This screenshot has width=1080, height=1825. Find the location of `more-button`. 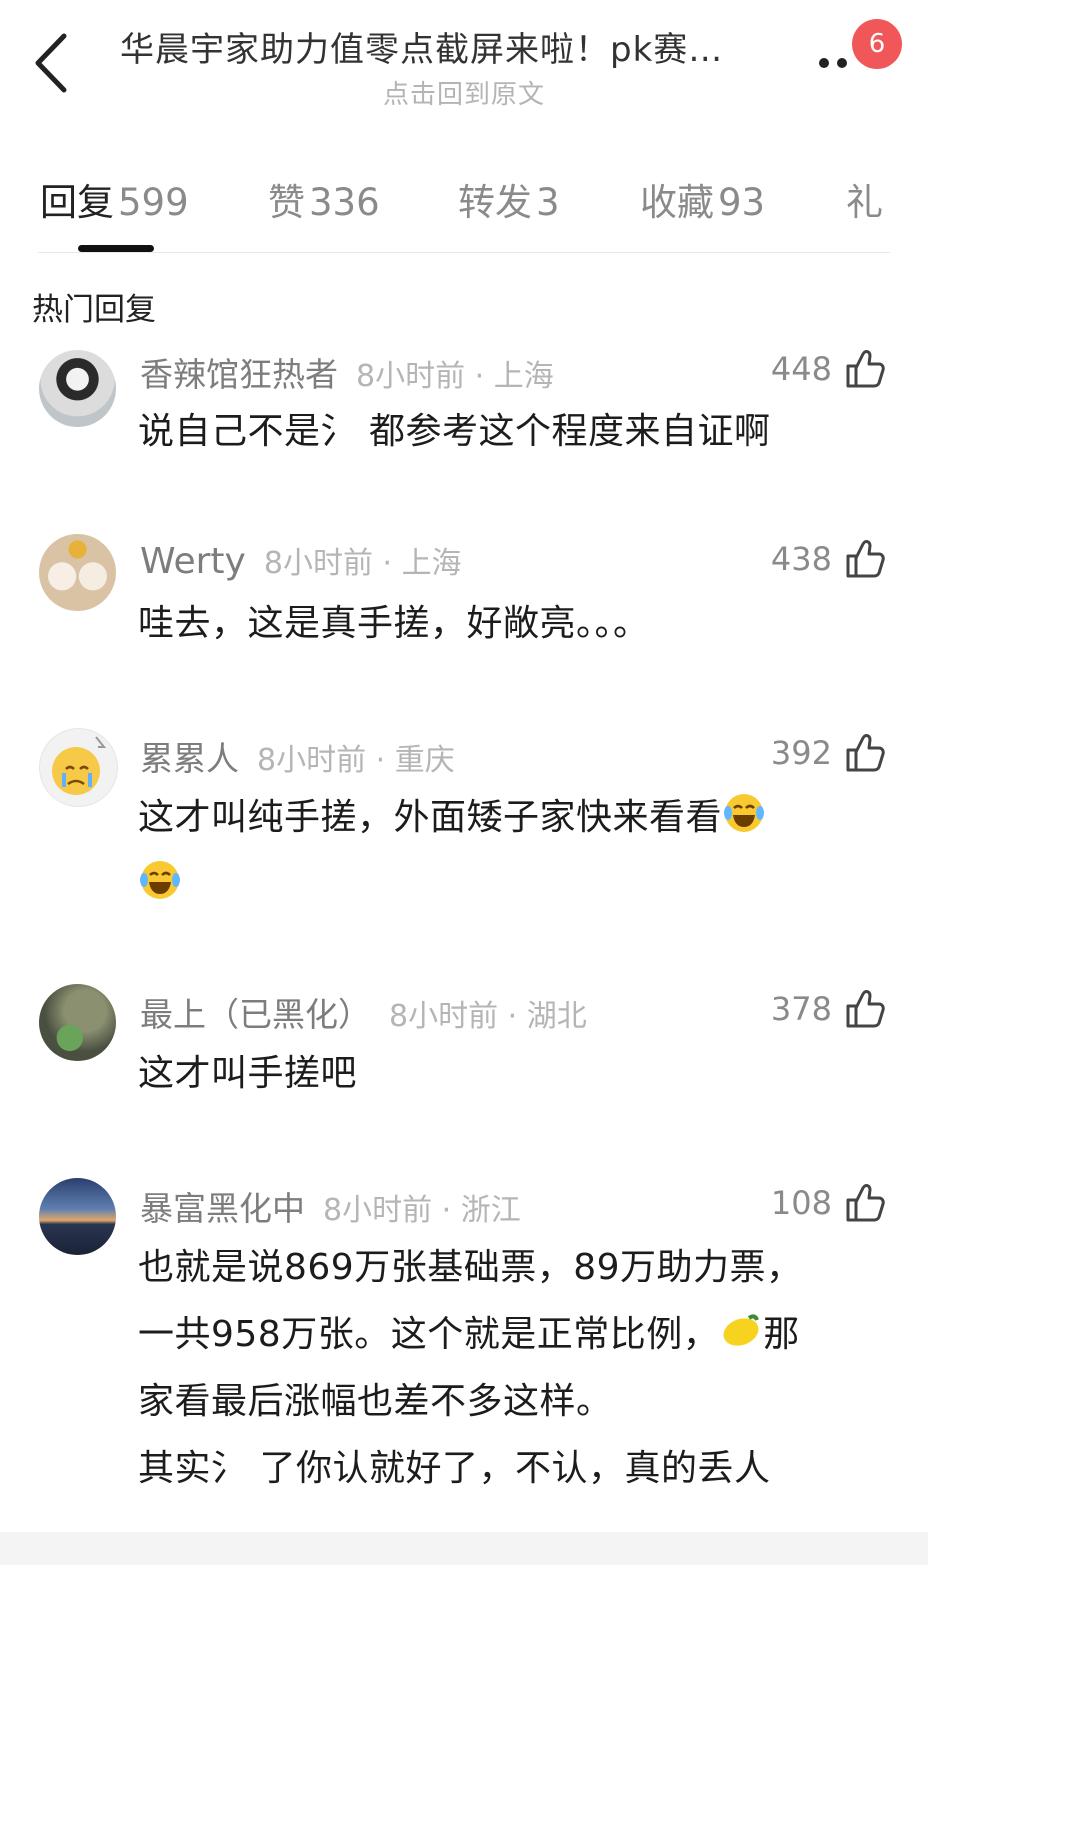

more-button is located at coordinates (835, 59).